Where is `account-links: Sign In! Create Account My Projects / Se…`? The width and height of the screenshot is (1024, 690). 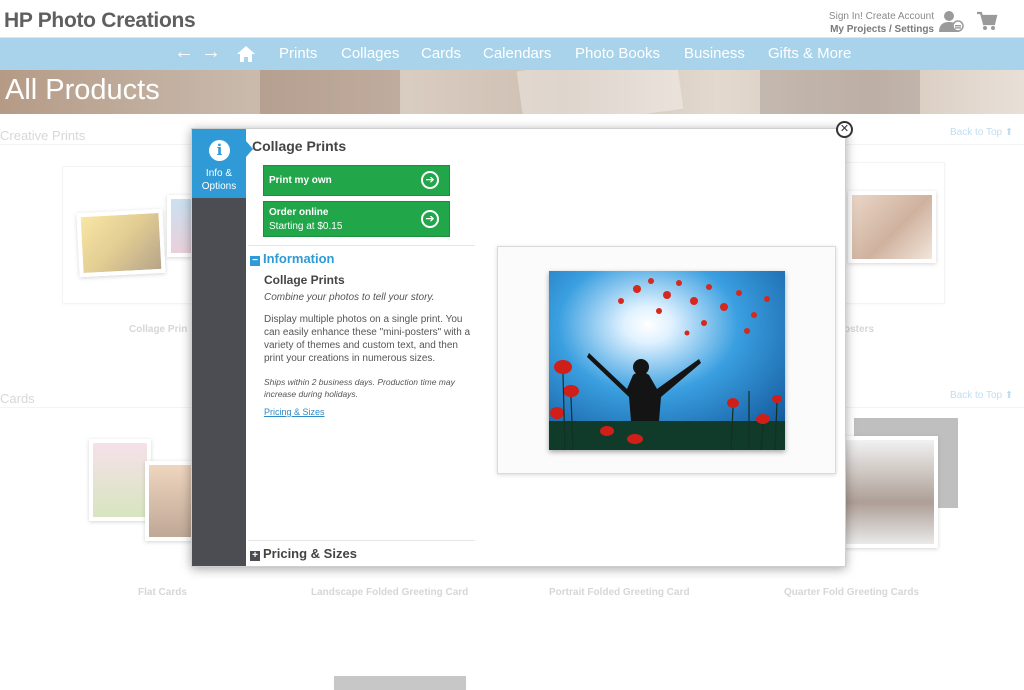
account-links: Sign In! Create Account My Projects / Se… is located at coordinates (881, 23).